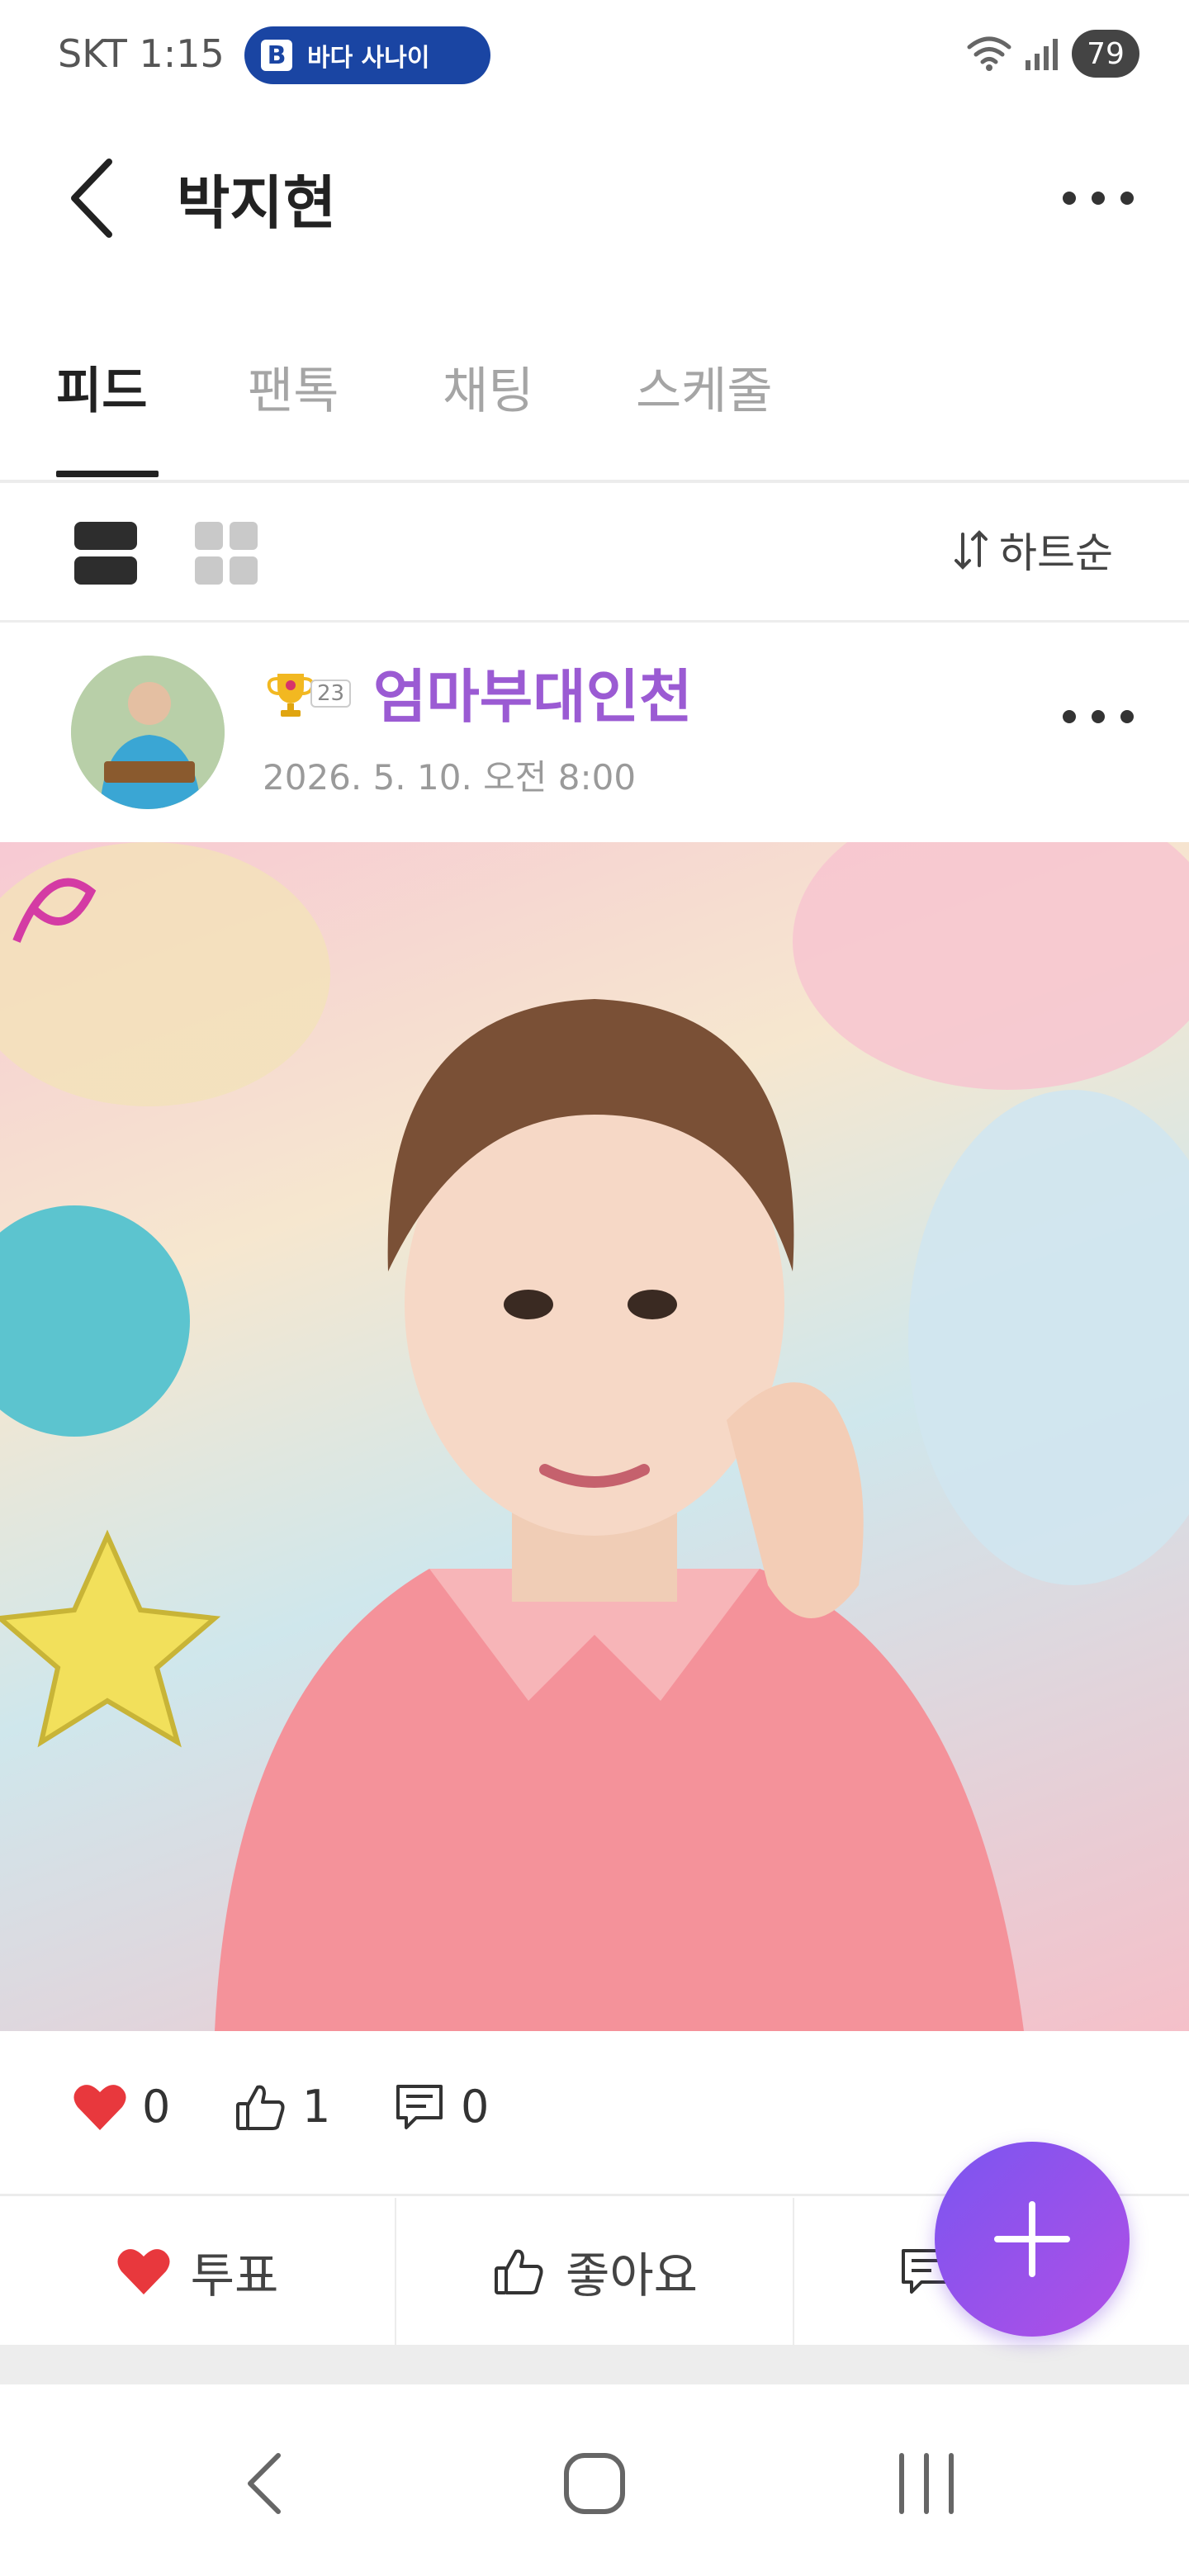 Image resolution: width=1189 pixels, height=2576 pixels. Describe the element at coordinates (971, 550) in the screenshot. I see `sort-icon` at that location.